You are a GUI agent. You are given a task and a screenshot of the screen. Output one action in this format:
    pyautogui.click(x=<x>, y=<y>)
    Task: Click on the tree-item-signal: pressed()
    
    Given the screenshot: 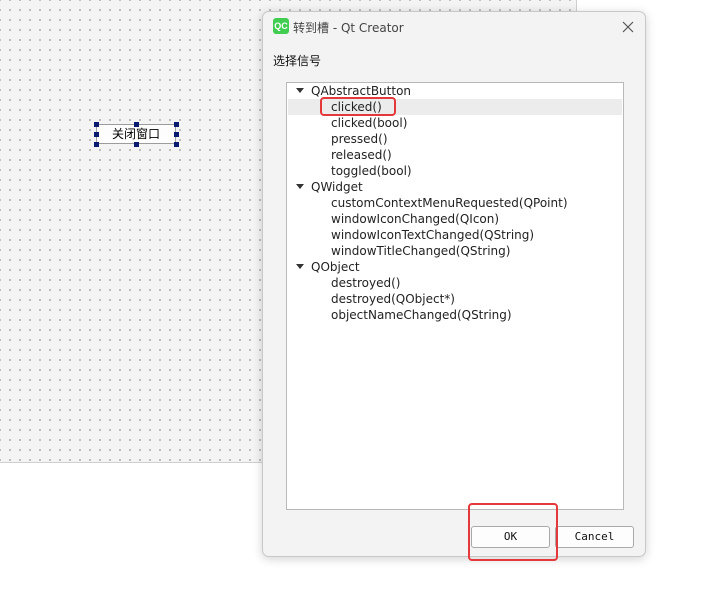 What is the action you would take?
    pyautogui.click(x=455, y=139)
    